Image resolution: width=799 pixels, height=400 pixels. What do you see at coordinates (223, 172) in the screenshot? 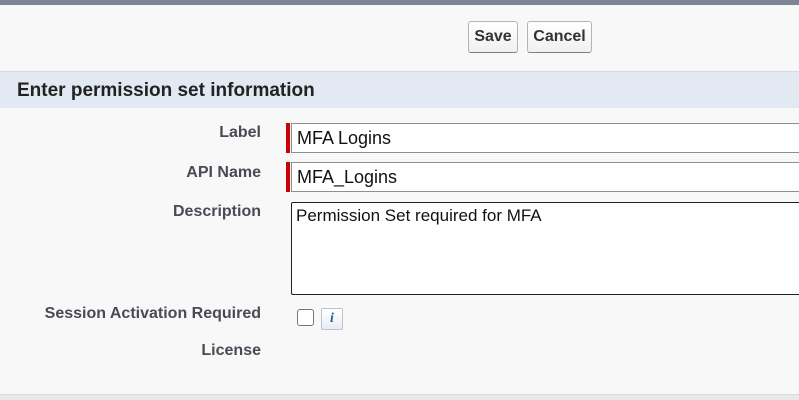
I see `api-name-field-label: API Name` at bounding box center [223, 172].